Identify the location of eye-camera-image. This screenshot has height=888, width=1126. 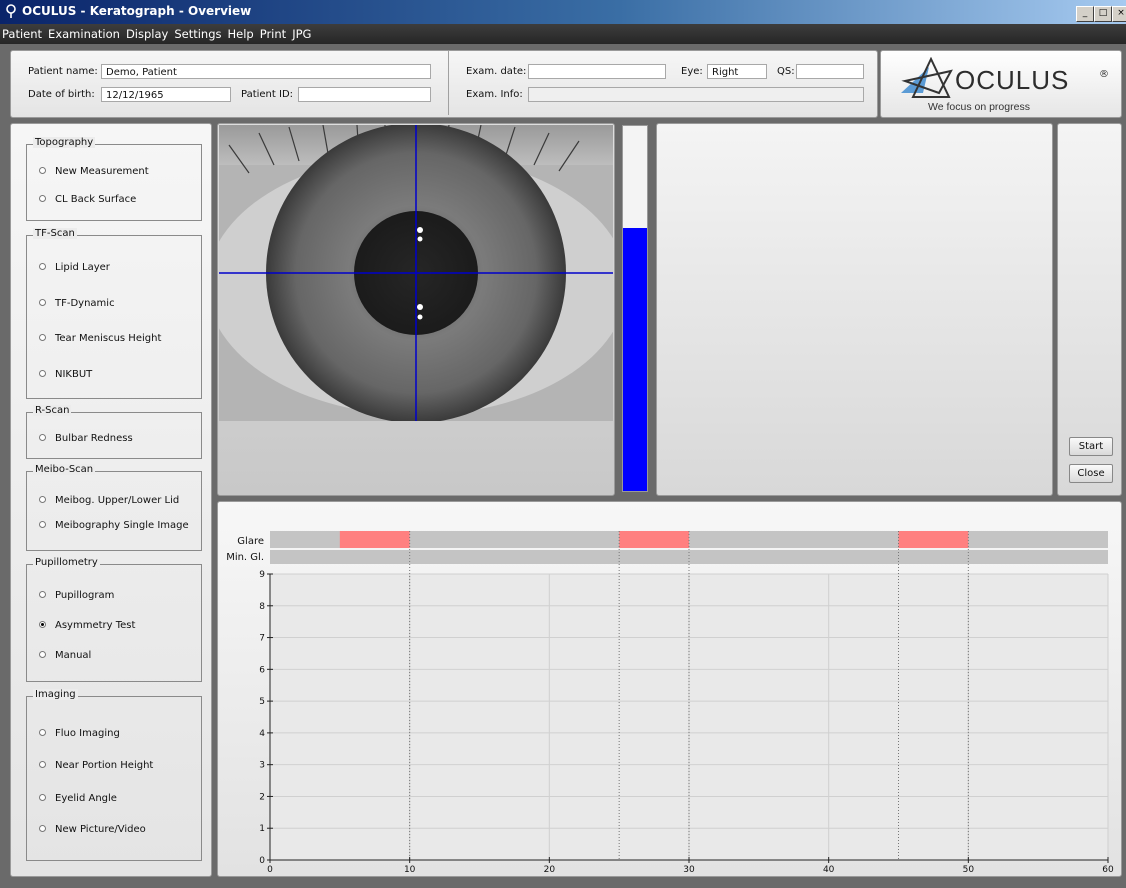
(416, 273).